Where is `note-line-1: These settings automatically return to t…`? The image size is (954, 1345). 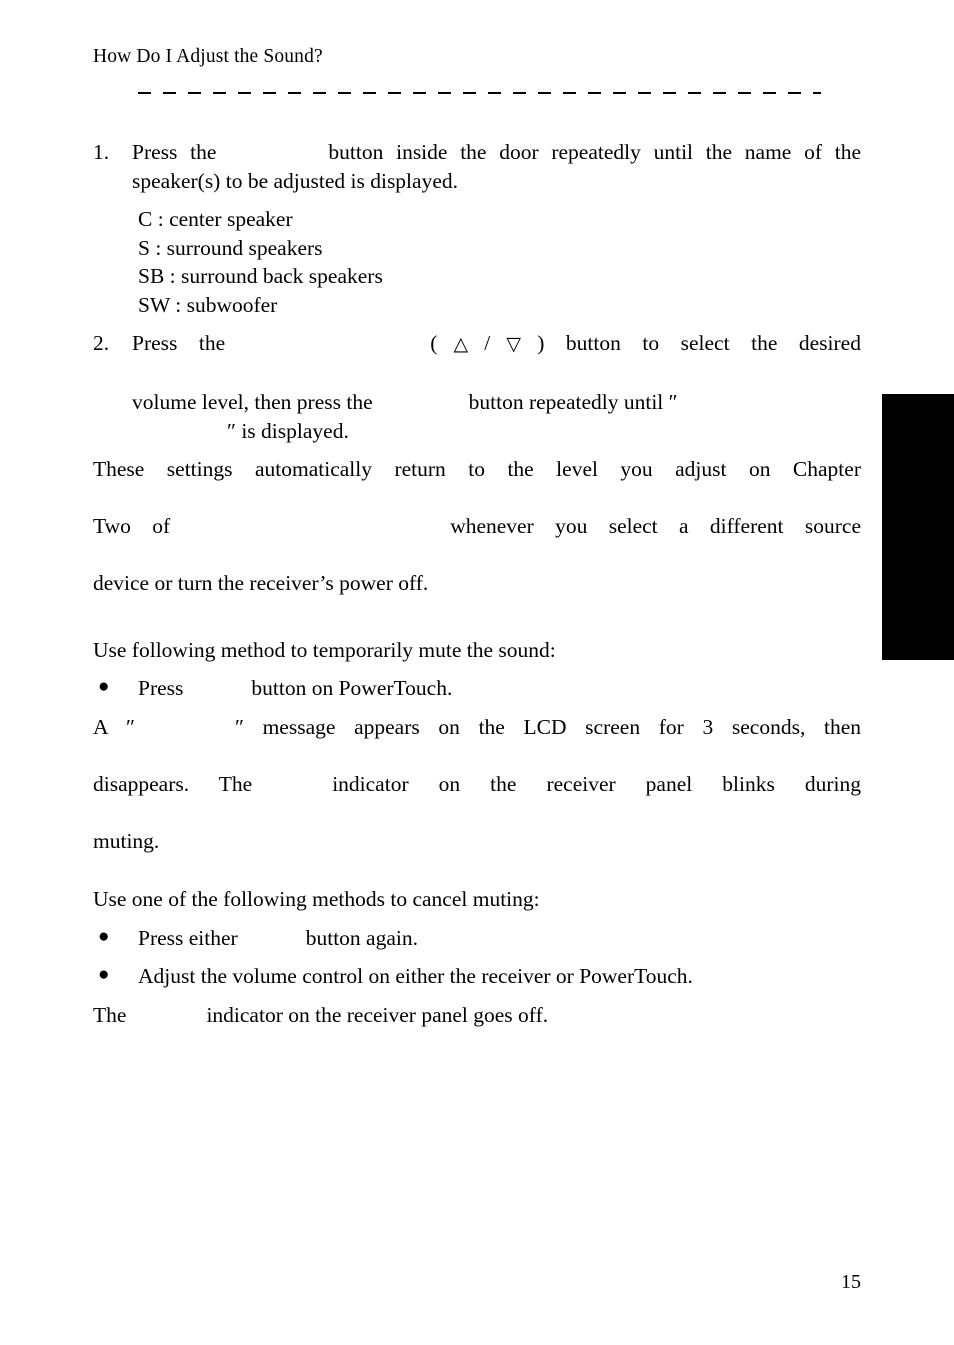 note-line-1: These settings automatically return to t… is located at coordinates (477, 469).